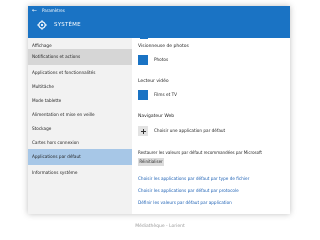 Image resolution: width=320 pixels, height=240 pixels. What do you see at coordinates (144, 37) in the screenshot?
I see `app-icon` at bounding box center [144, 37].